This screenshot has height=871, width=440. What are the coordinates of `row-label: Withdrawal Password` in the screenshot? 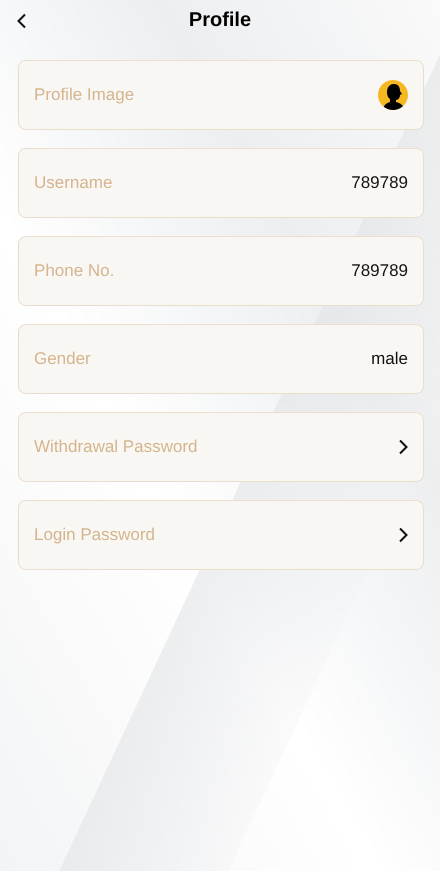 It's located at (116, 447).